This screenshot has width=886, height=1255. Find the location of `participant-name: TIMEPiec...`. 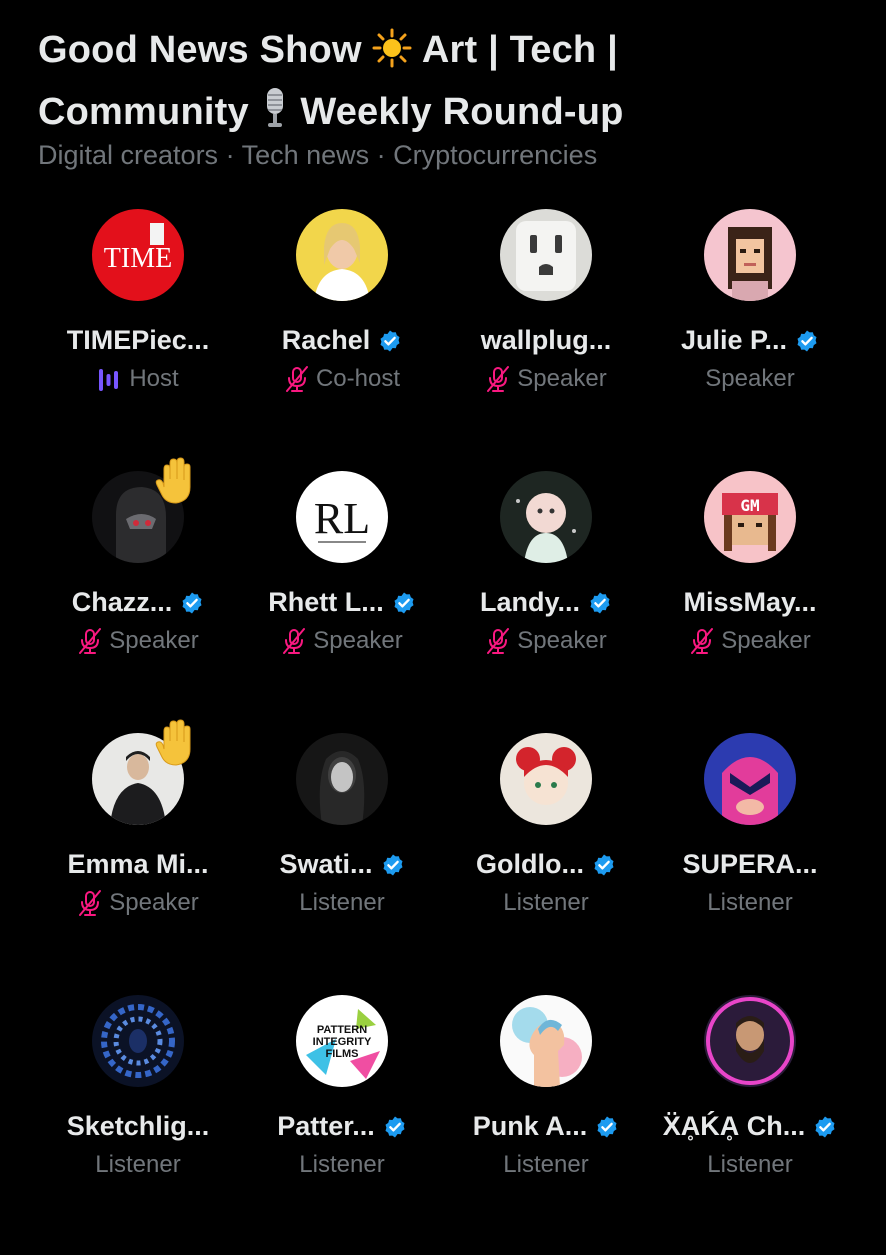

participant-name: TIMEPiec... is located at coordinates (138, 340).